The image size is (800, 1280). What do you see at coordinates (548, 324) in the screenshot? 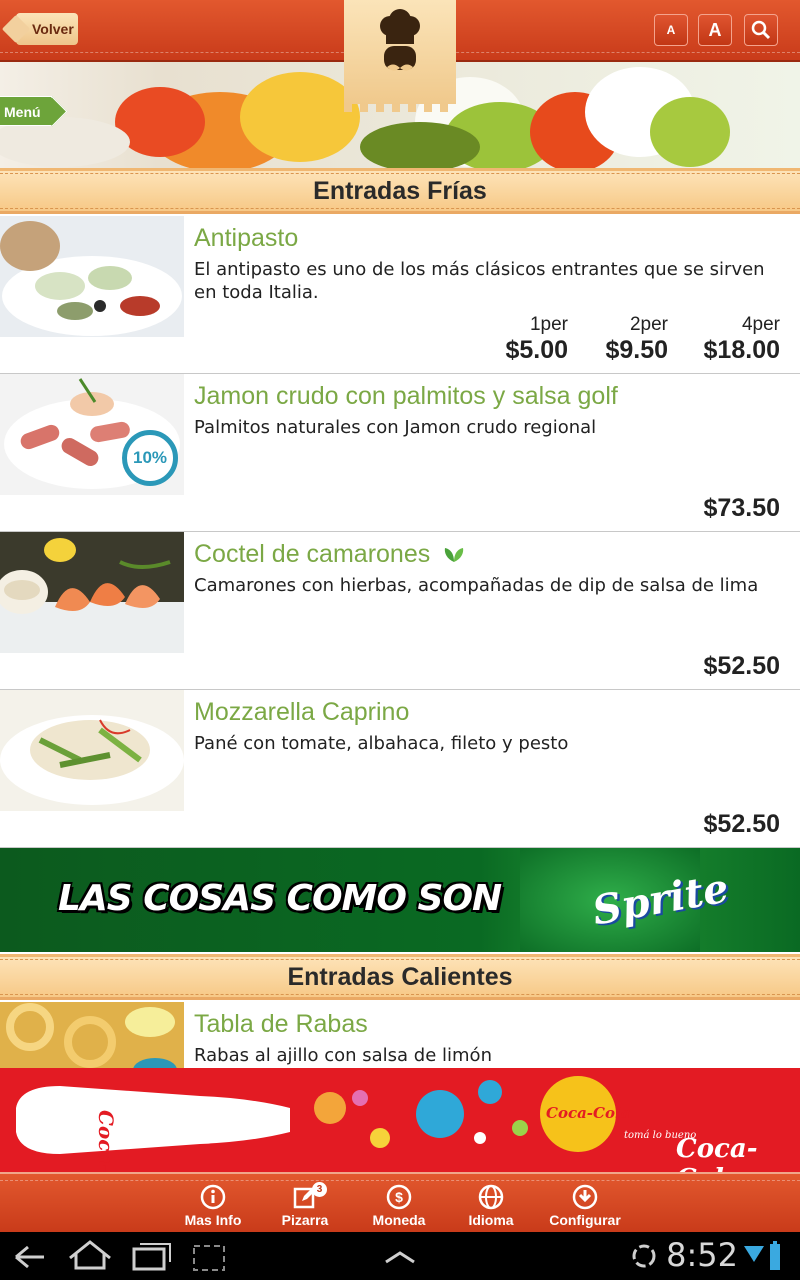
I see `portion-label: 1per` at bounding box center [548, 324].